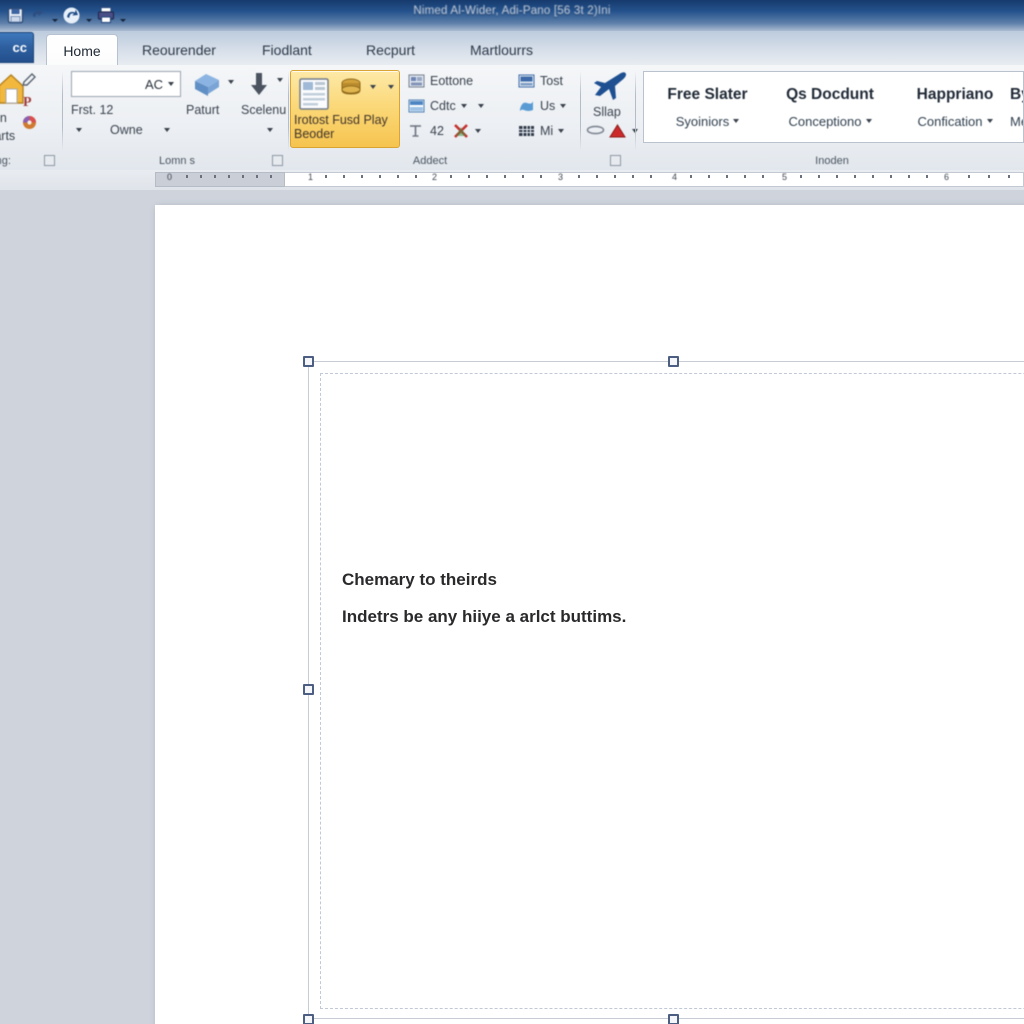 This screenshot has height=1024, width=1024. Describe the element at coordinates (308, 361) in the screenshot. I see `resize-handle-top-left` at that location.